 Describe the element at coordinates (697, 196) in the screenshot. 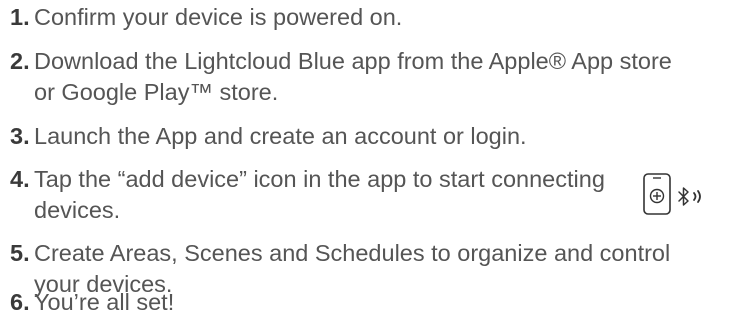

I see `signal-waves-icon` at that location.